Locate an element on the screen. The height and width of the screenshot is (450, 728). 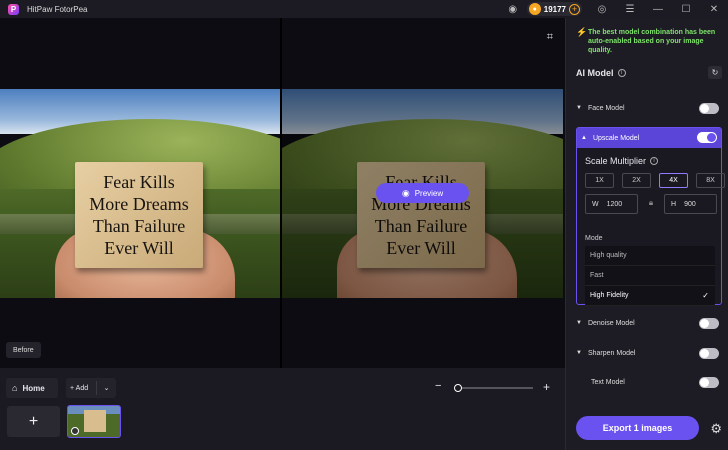
height-field: H 900 is located at coordinates (690, 204).